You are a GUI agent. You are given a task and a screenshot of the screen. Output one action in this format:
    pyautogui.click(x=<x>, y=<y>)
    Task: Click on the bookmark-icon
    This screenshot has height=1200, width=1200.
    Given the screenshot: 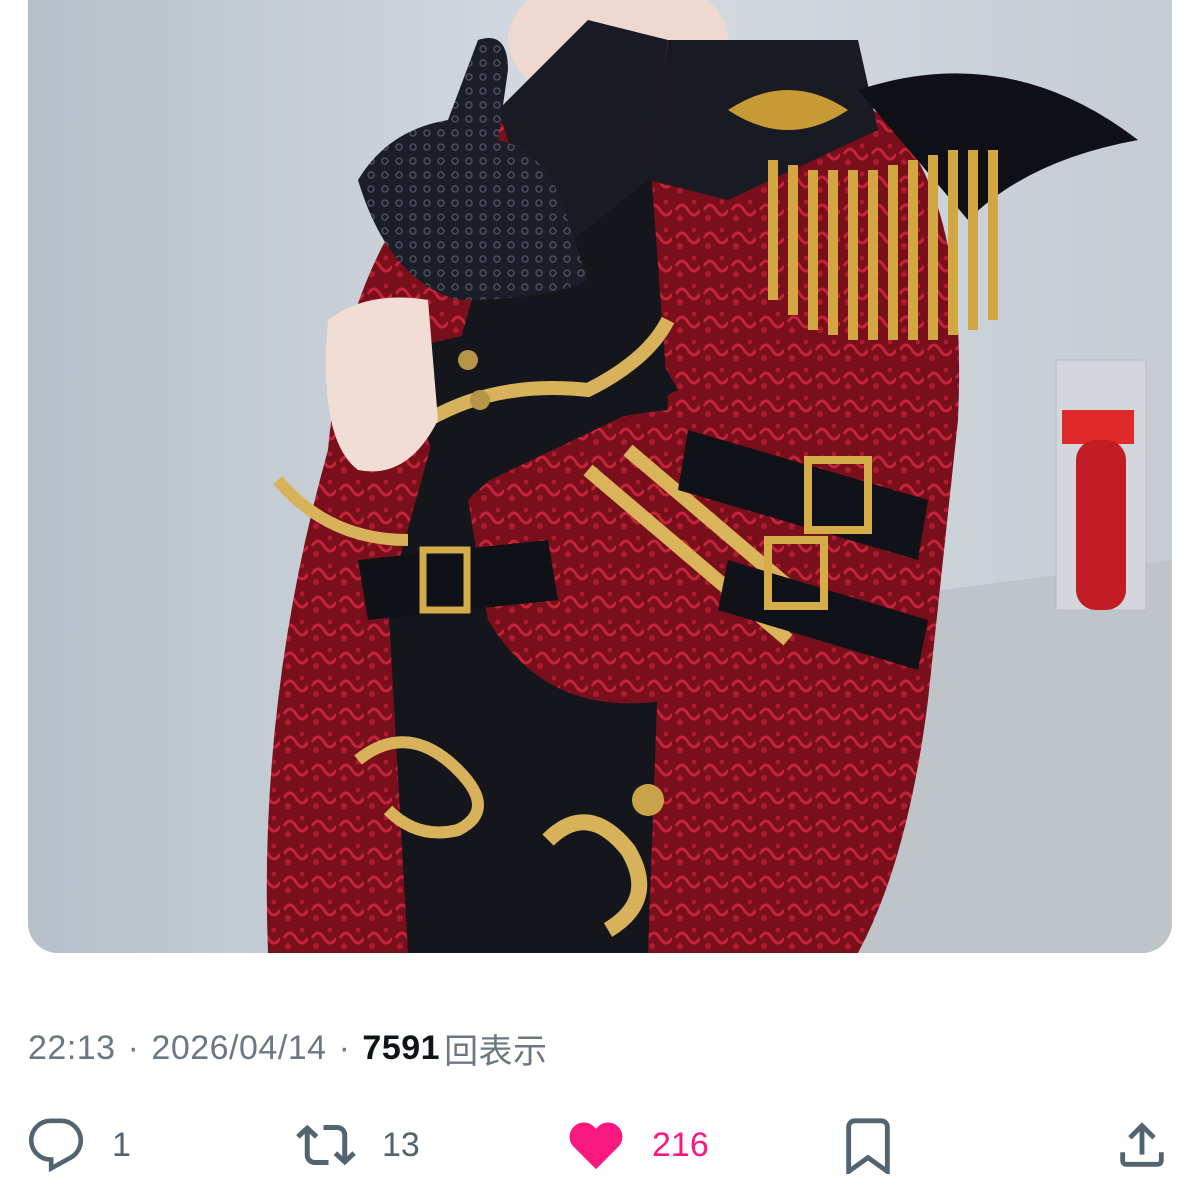 What is the action you would take?
    pyautogui.click(x=868, y=1145)
    